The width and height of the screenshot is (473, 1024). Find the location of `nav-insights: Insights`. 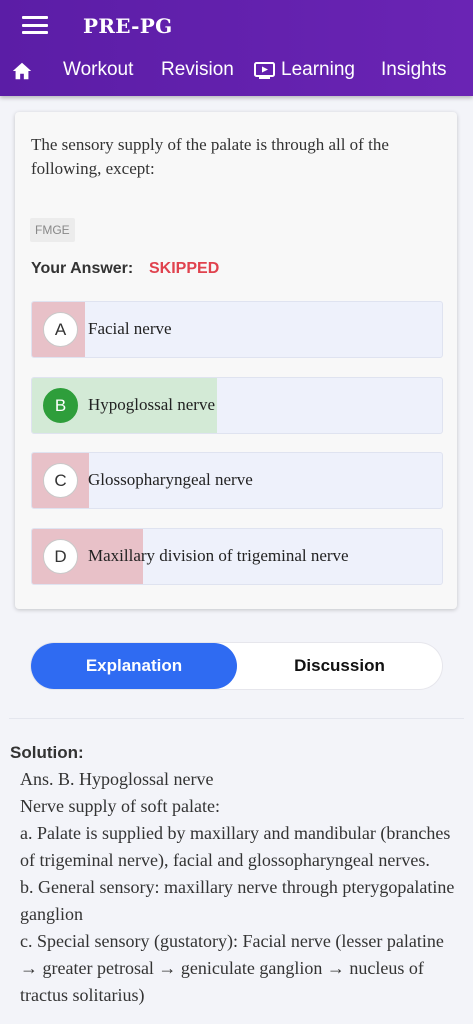

nav-insights: Insights is located at coordinates (413, 70).